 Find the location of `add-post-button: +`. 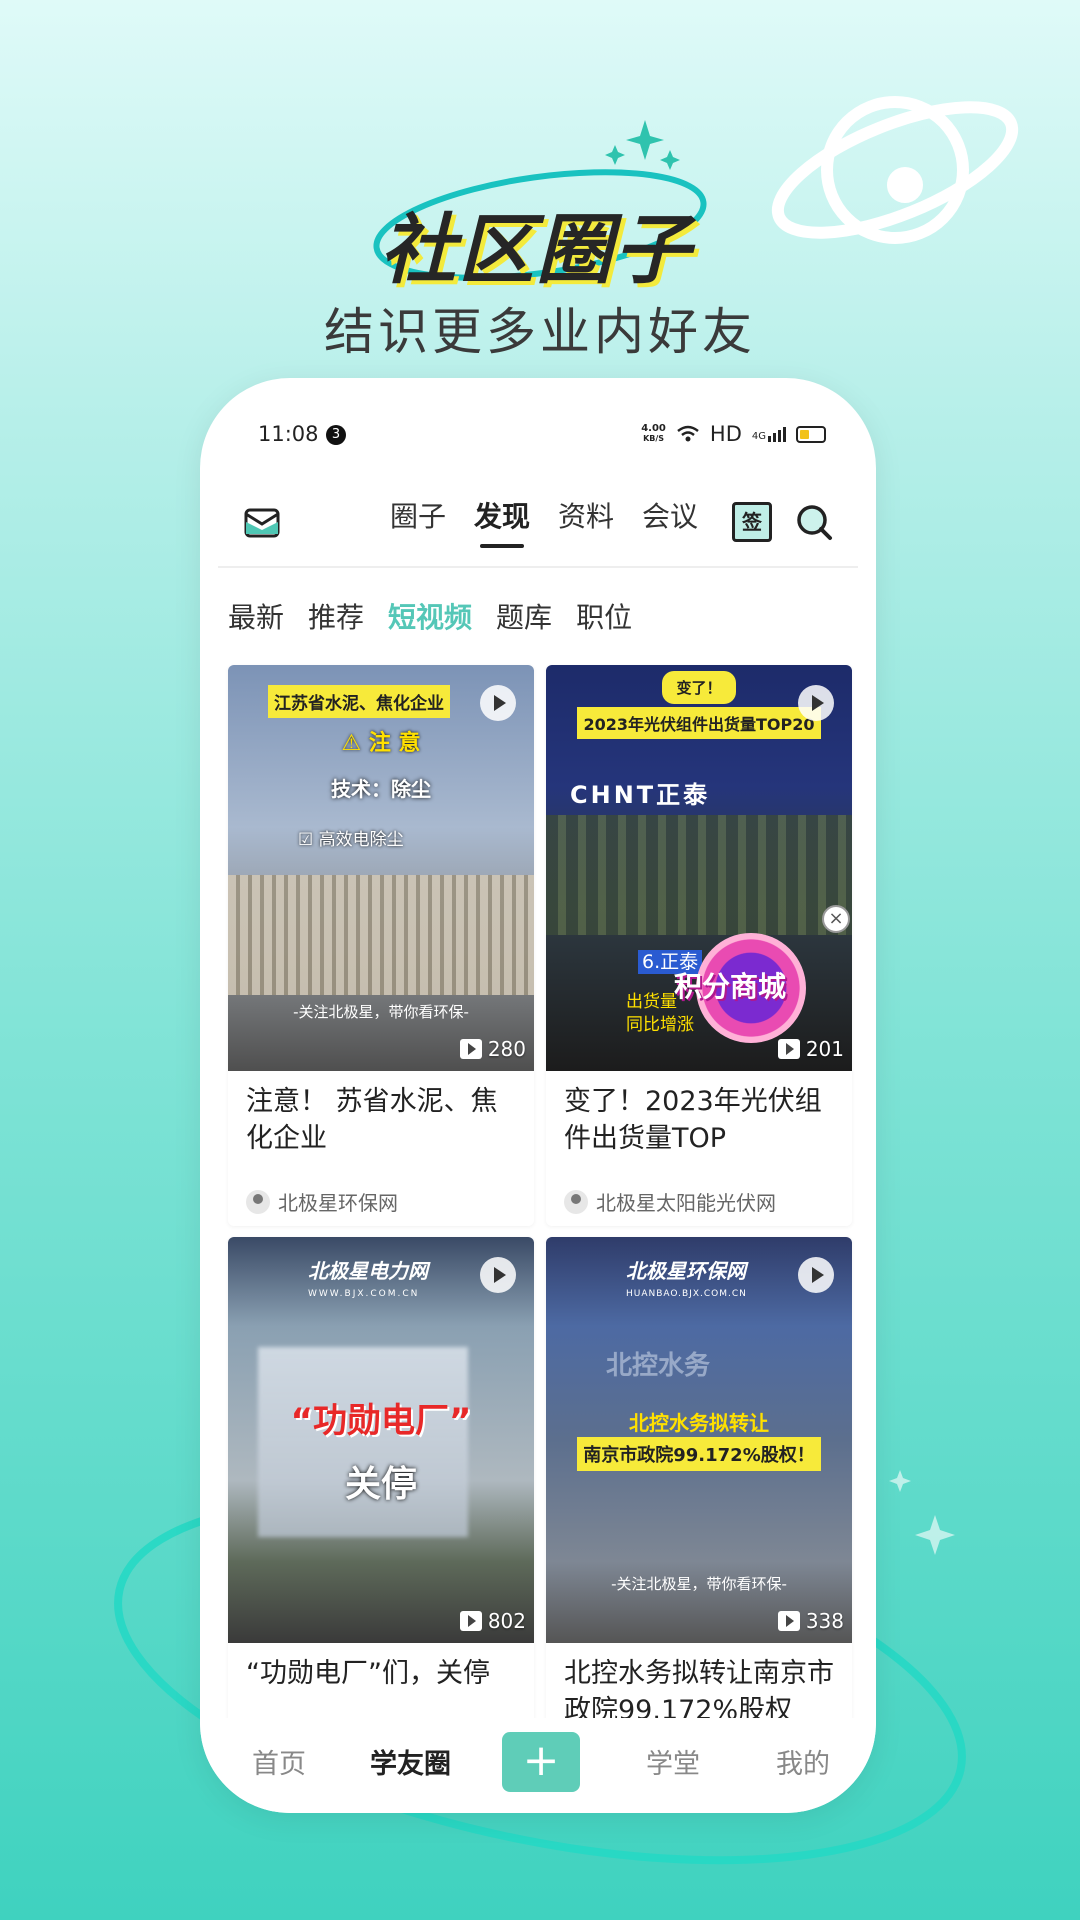

add-post-button: + is located at coordinates (541, 1762).